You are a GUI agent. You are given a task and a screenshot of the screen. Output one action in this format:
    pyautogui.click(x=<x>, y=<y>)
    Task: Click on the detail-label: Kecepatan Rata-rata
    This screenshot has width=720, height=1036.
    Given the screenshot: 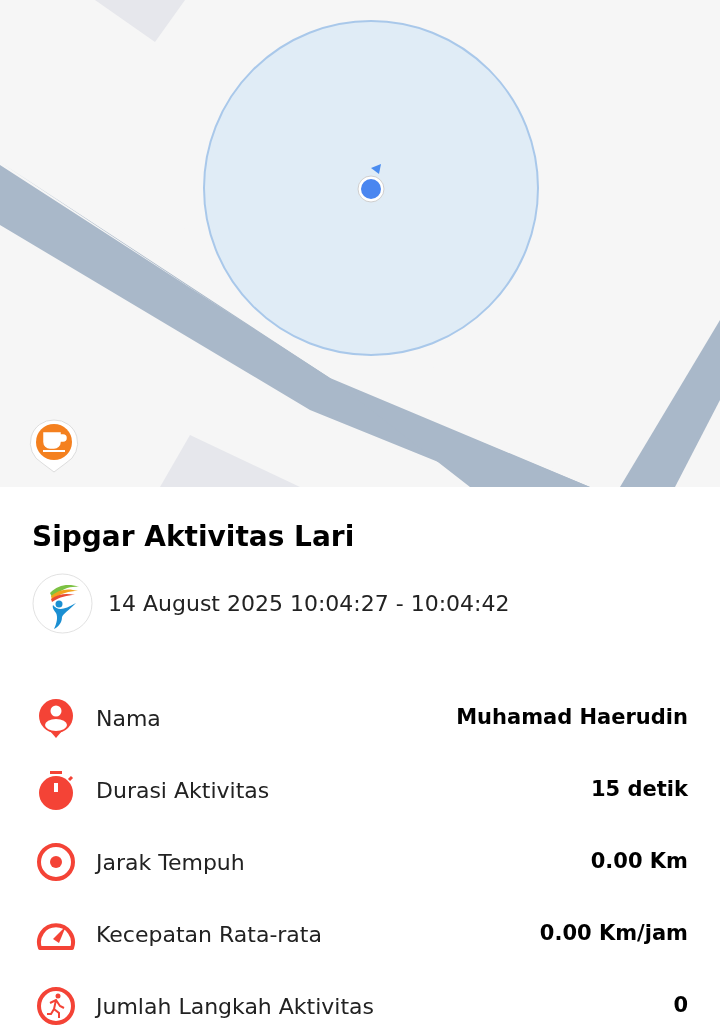 What is the action you would take?
    pyautogui.click(x=209, y=934)
    